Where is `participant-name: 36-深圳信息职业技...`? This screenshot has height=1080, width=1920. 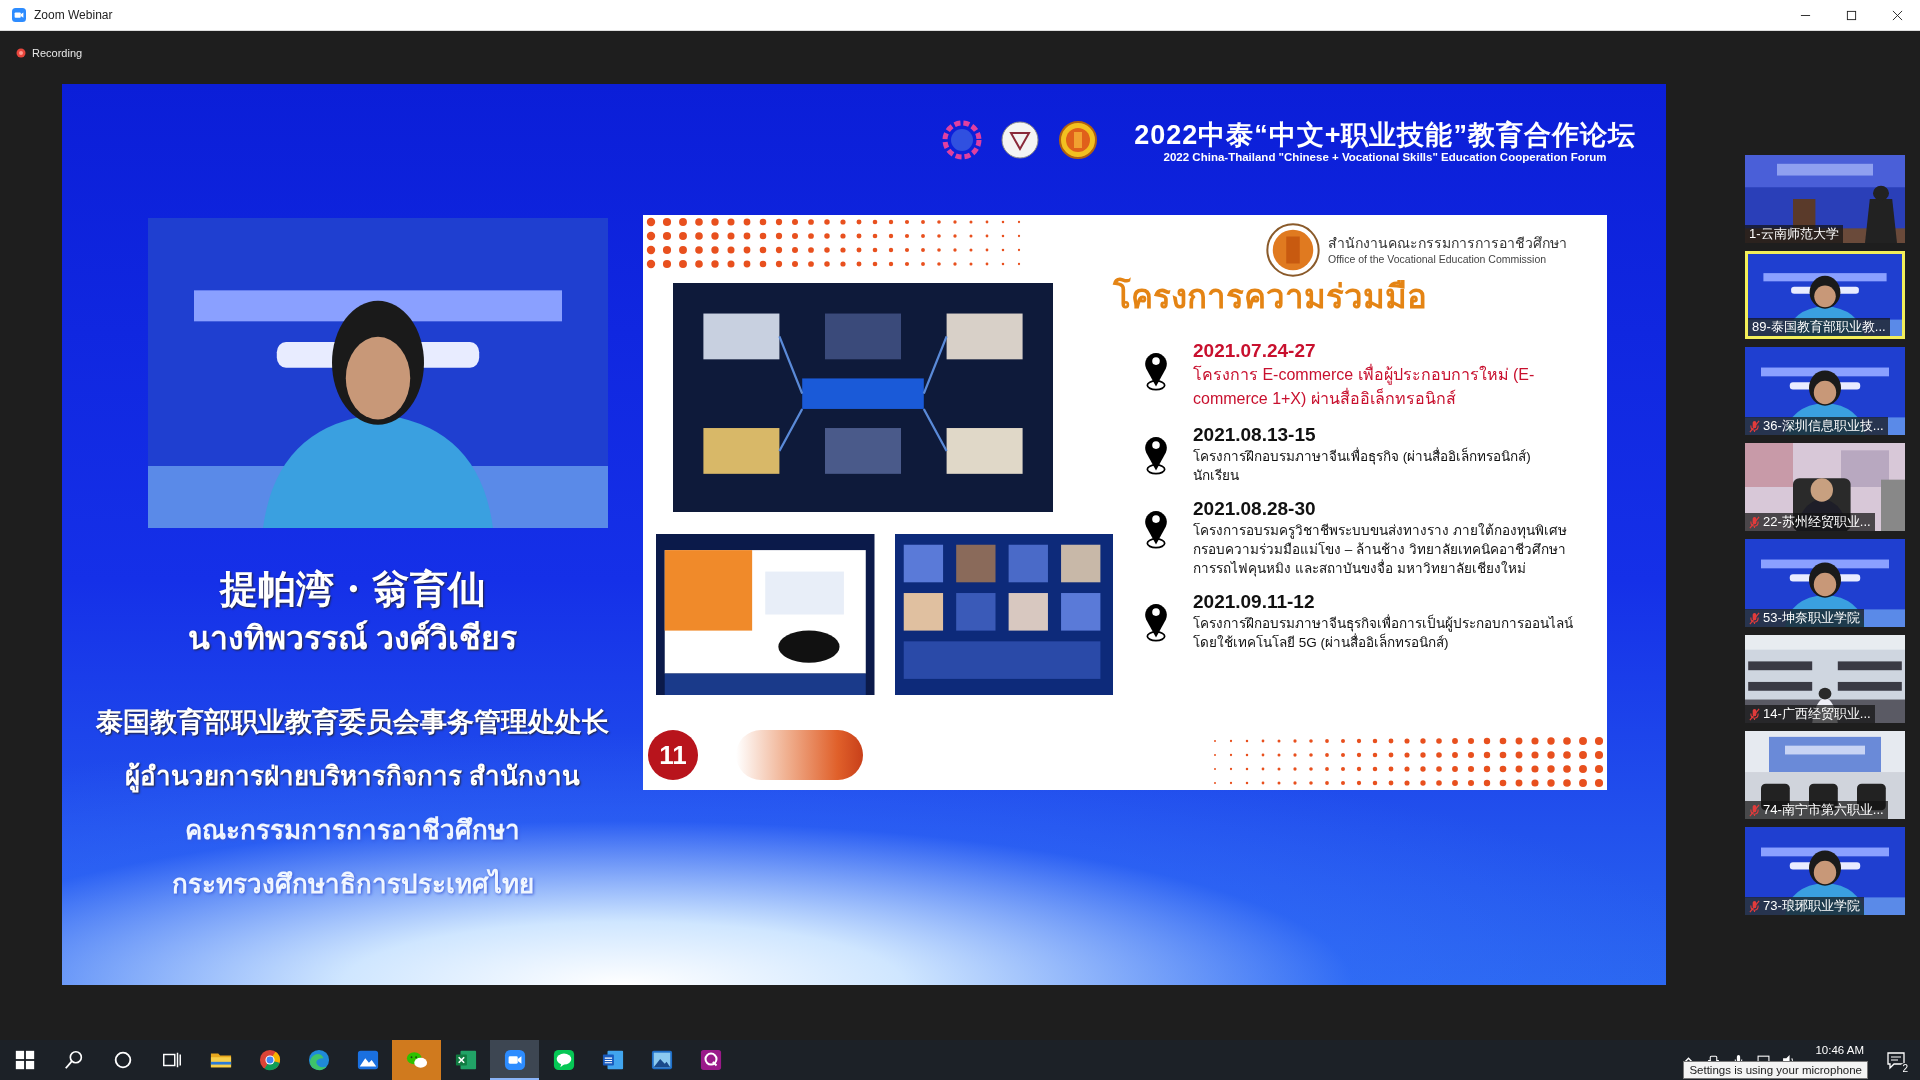
participant-name: 36-深圳信息职业技... is located at coordinates (1823, 426).